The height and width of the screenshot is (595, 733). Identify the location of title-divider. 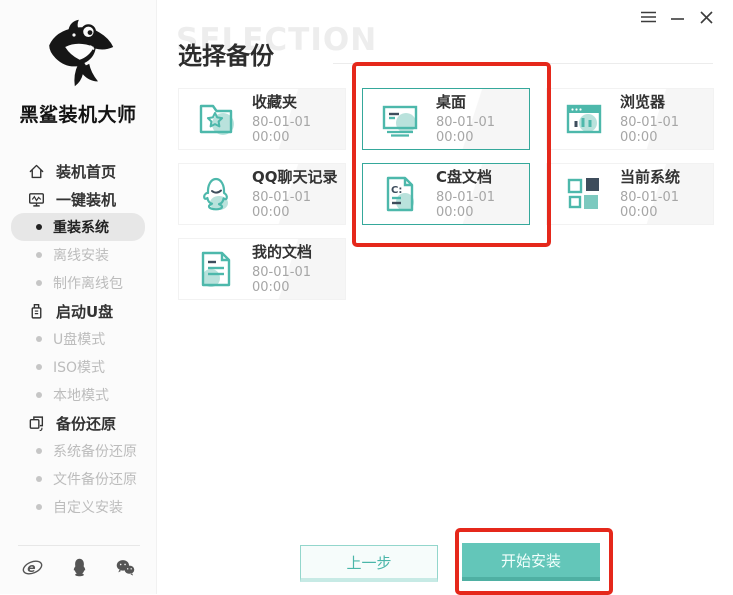
(523, 63).